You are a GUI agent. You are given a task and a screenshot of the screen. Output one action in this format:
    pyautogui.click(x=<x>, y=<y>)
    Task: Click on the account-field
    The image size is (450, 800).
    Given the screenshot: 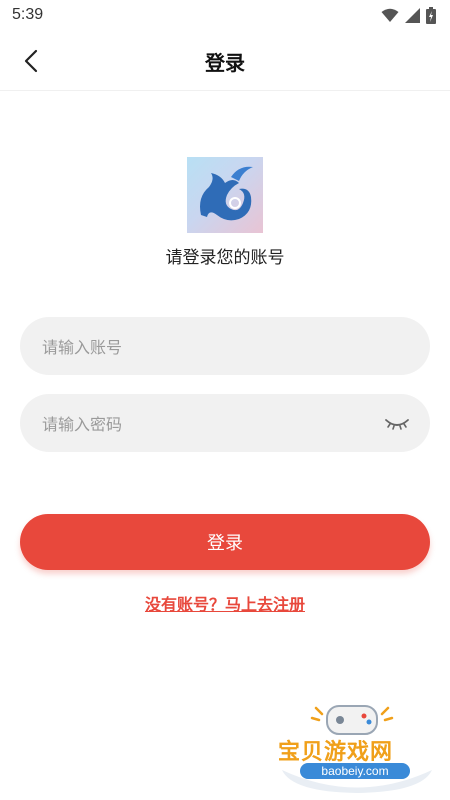 What is the action you would take?
    pyautogui.click(x=225, y=347)
    